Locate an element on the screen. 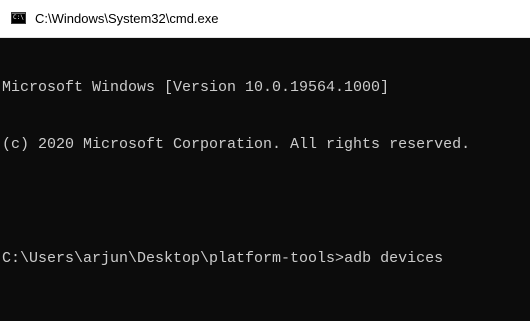 Image resolution: width=530 pixels, height=321 pixels. window-title: C:\Windows\System32\cmd.exe is located at coordinates (127, 18).